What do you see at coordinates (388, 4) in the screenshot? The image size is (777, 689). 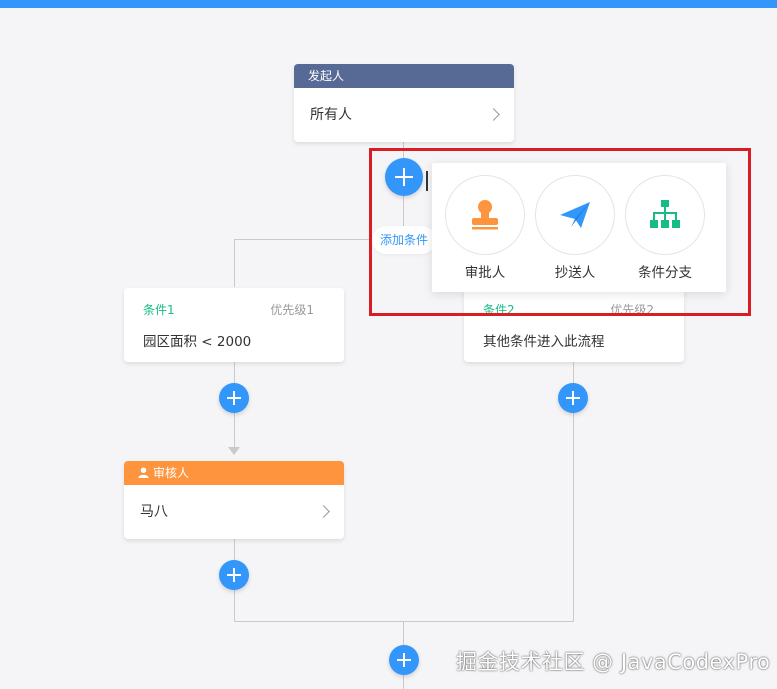 I see `top-accent-bar` at bounding box center [388, 4].